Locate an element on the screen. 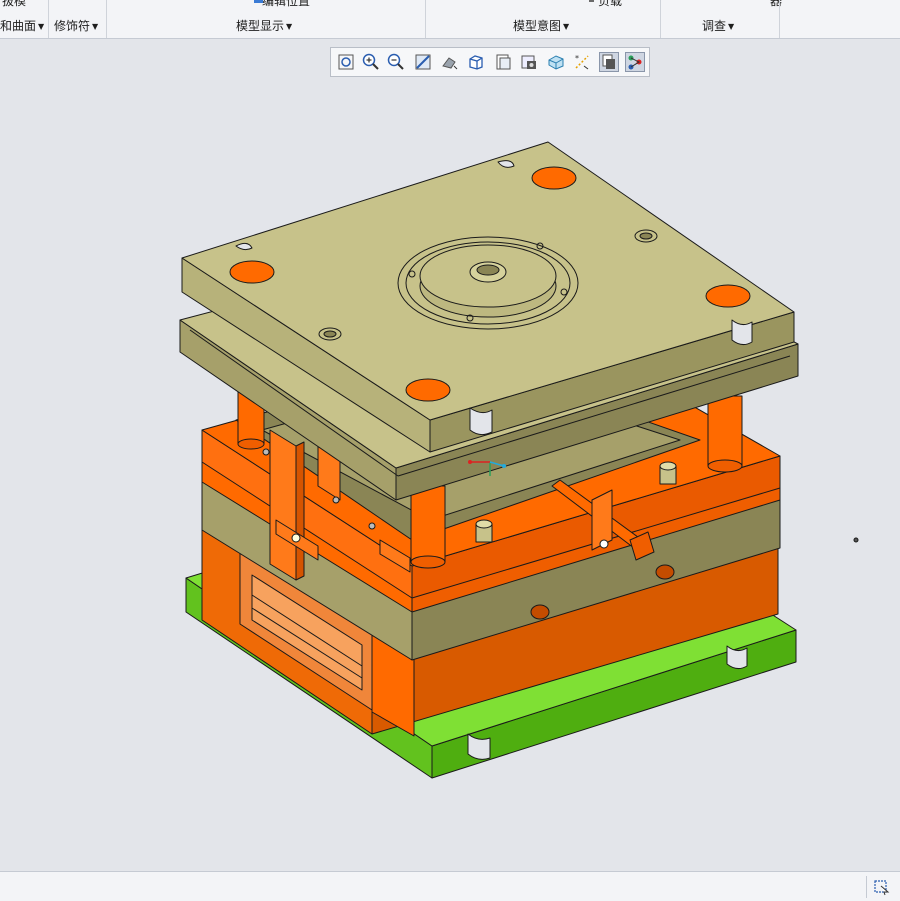  ribbon-group-model-intent: 模型意图 ▼ is located at coordinates (543, 19).